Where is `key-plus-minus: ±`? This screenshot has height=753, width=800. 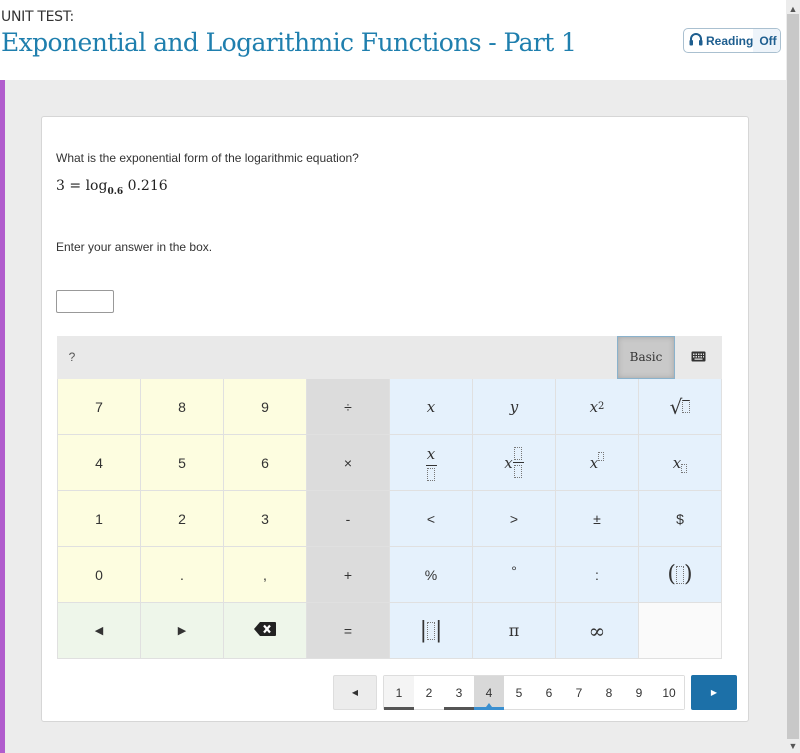 key-plus-minus: ± is located at coordinates (597, 519).